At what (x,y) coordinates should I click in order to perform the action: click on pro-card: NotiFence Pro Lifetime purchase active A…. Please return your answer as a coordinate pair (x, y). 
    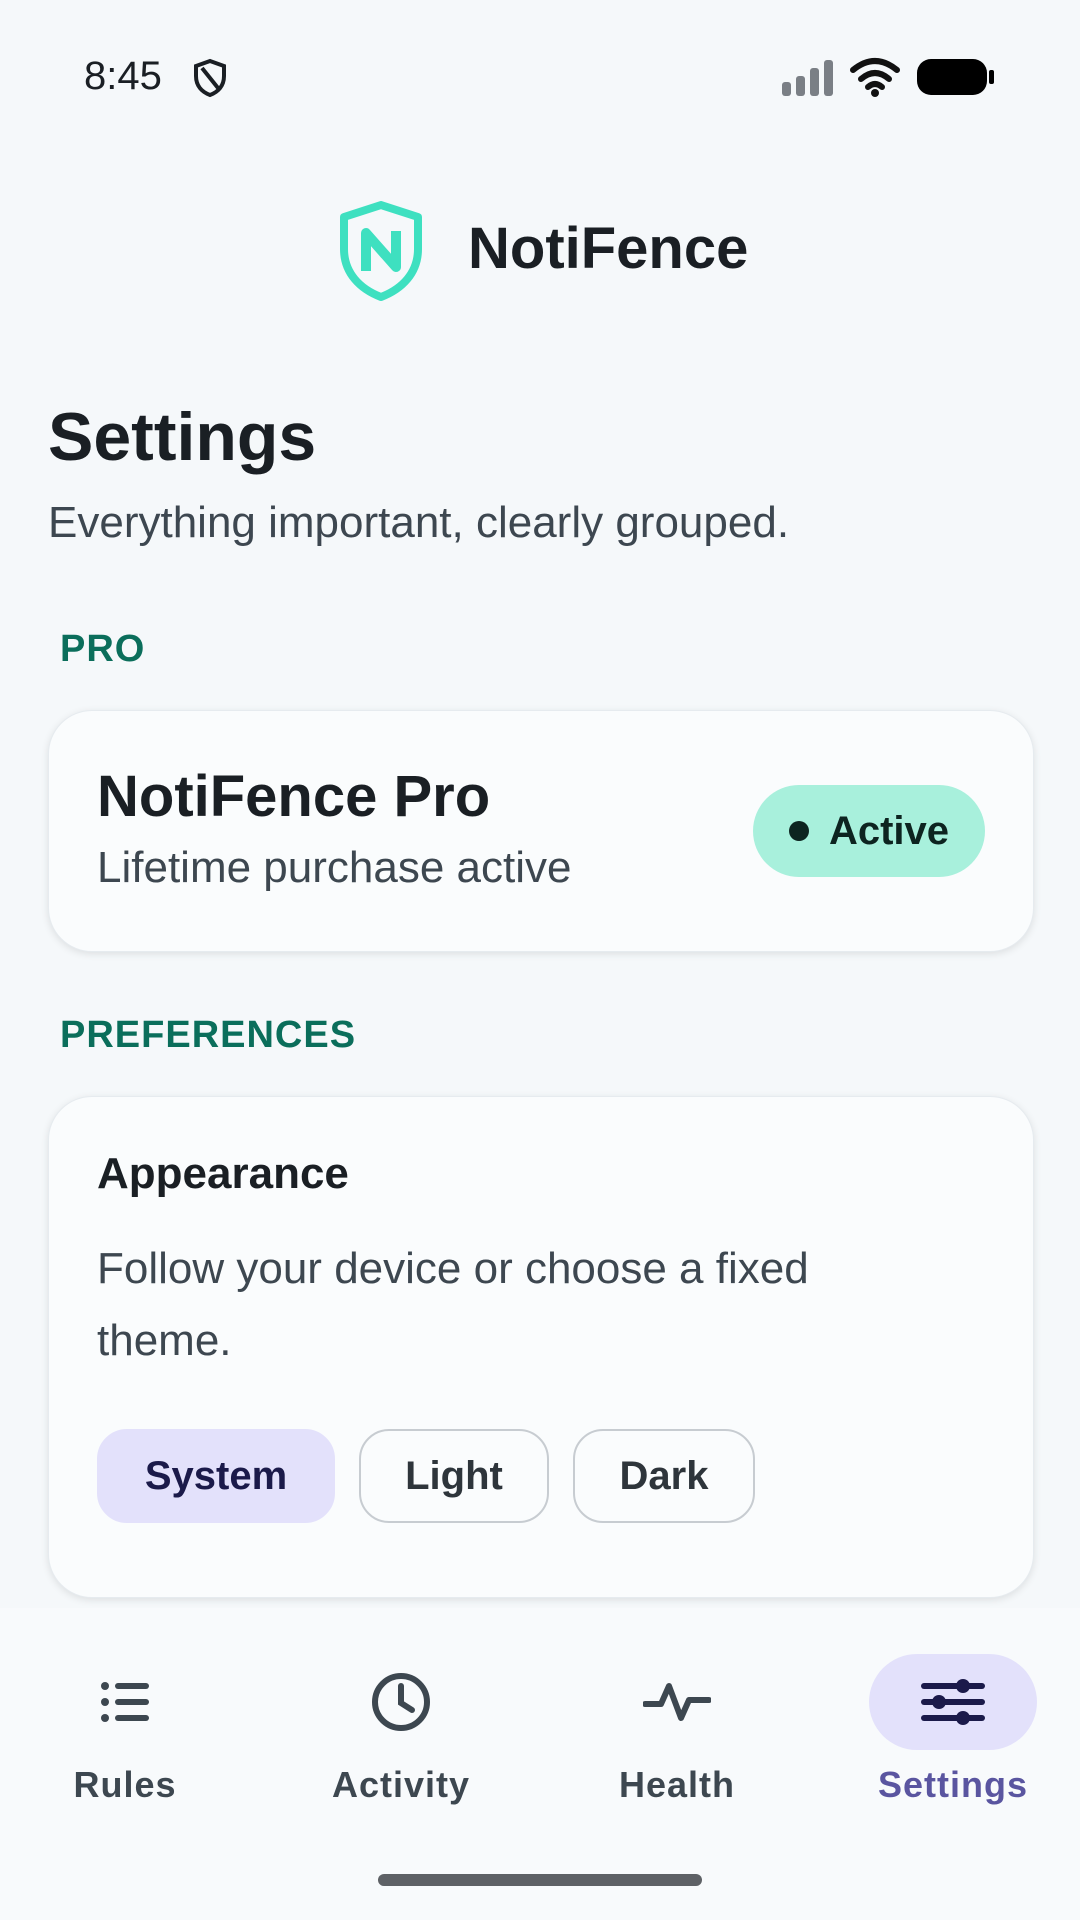
    Looking at the image, I should click on (541, 831).